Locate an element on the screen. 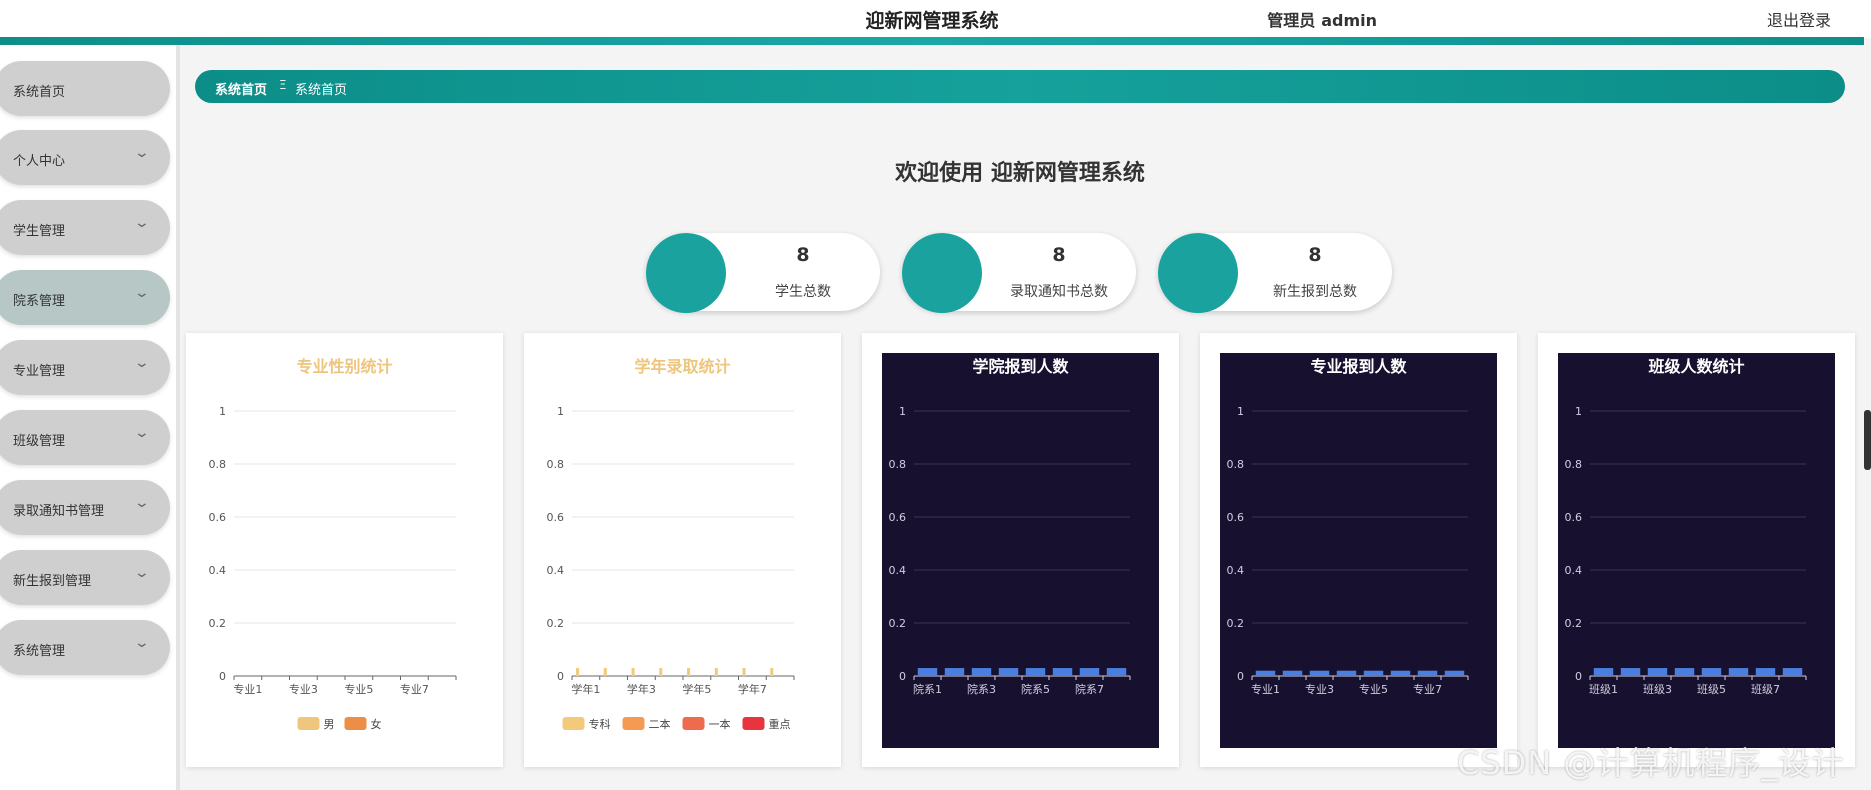 Image resolution: width=1871 pixels, height=790 pixels. x-tick-label: 学年1 is located at coordinates (585, 689).